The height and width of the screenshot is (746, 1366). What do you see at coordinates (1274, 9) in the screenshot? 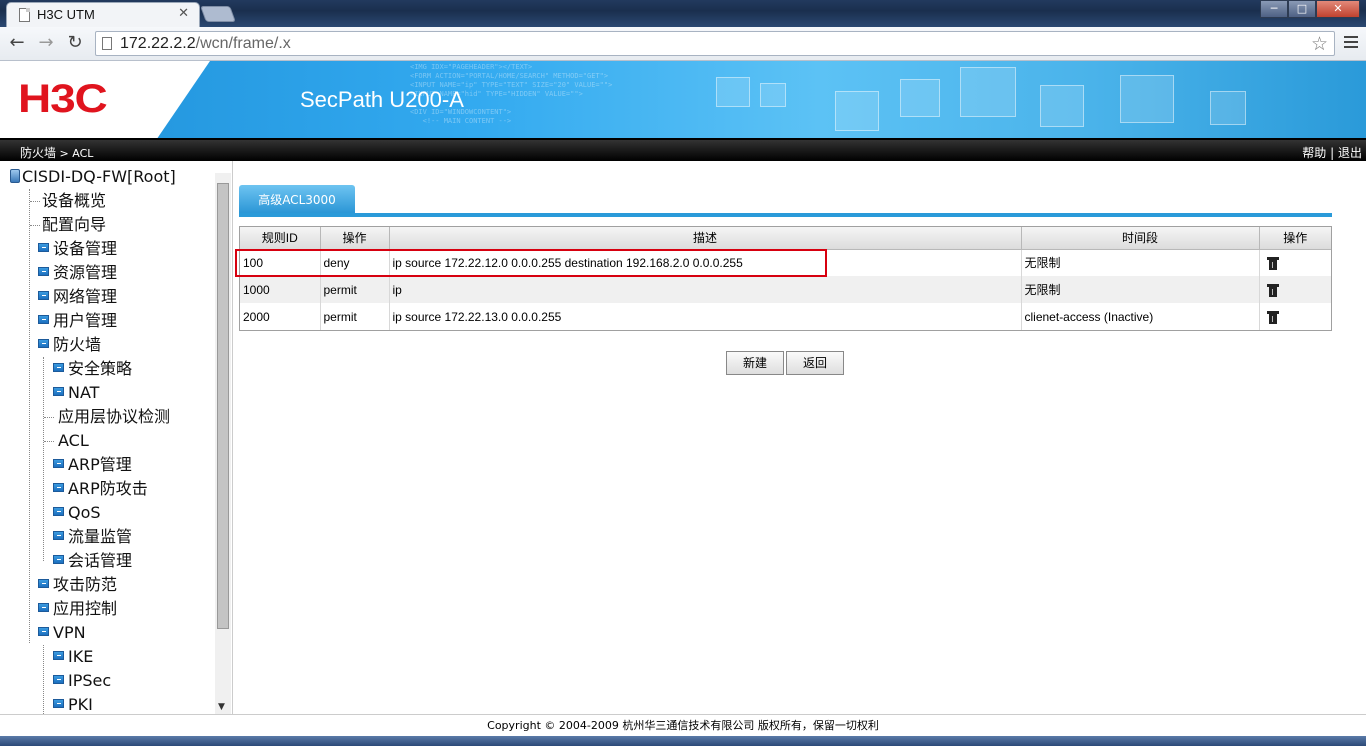
I see `minimize-button: ─` at bounding box center [1274, 9].